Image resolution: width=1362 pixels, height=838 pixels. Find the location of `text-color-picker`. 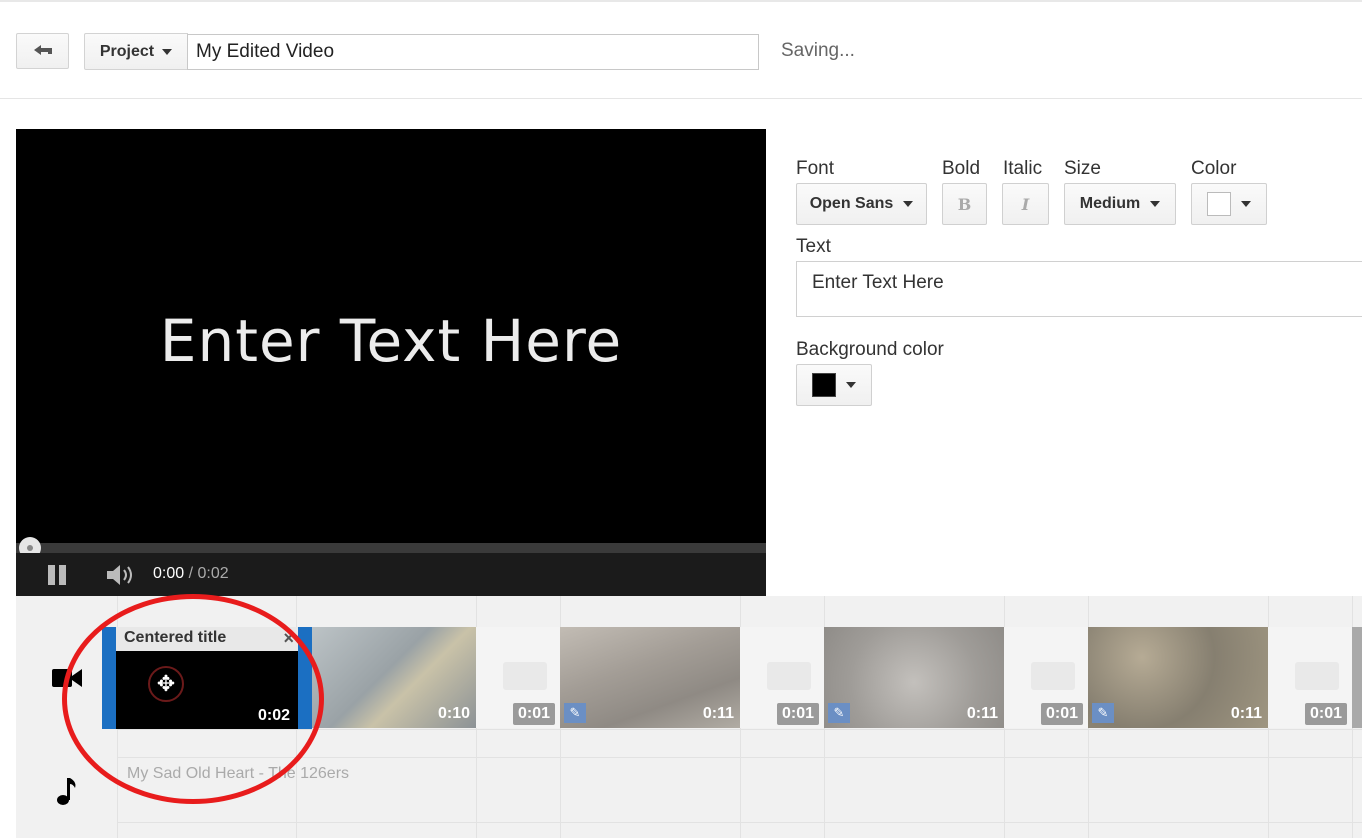

text-color-picker is located at coordinates (1229, 204).